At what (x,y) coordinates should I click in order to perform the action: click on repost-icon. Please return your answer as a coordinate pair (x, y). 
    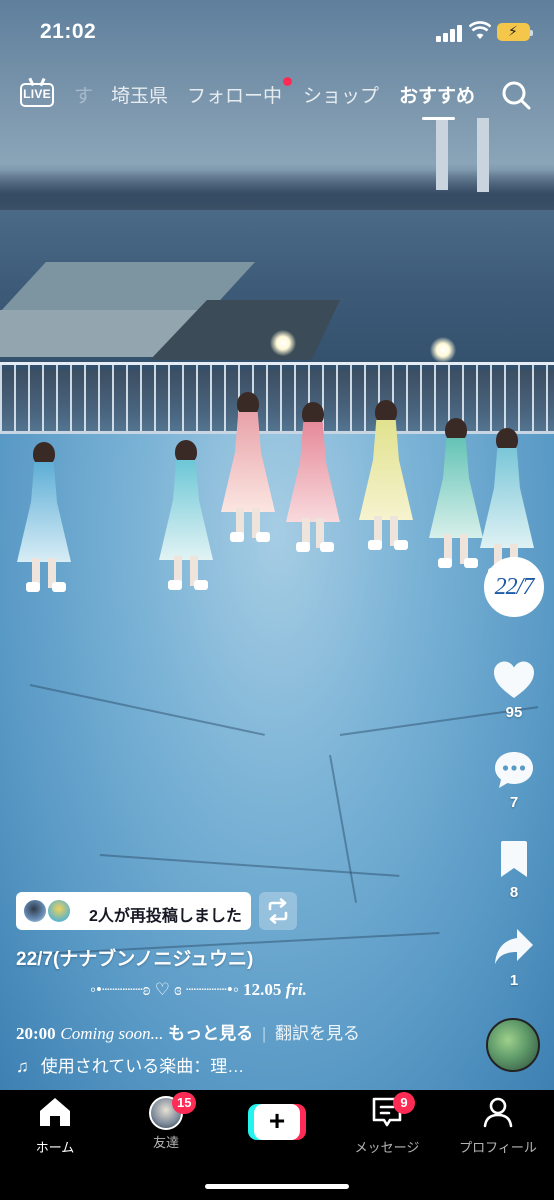
    Looking at the image, I should click on (278, 911).